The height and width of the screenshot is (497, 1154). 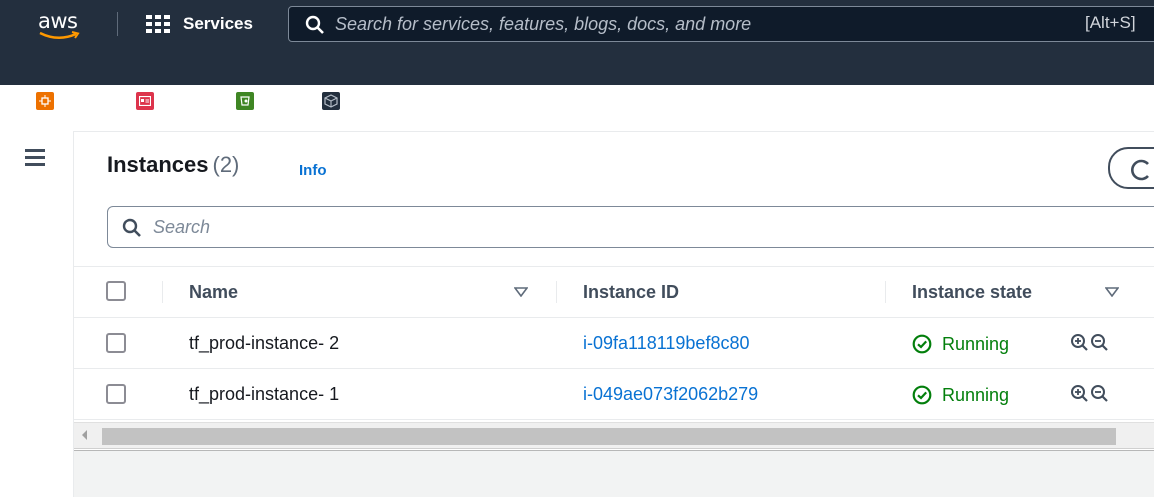 I want to click on instance-name: tf_prod-instance- 2, so click(x=264, y=343).